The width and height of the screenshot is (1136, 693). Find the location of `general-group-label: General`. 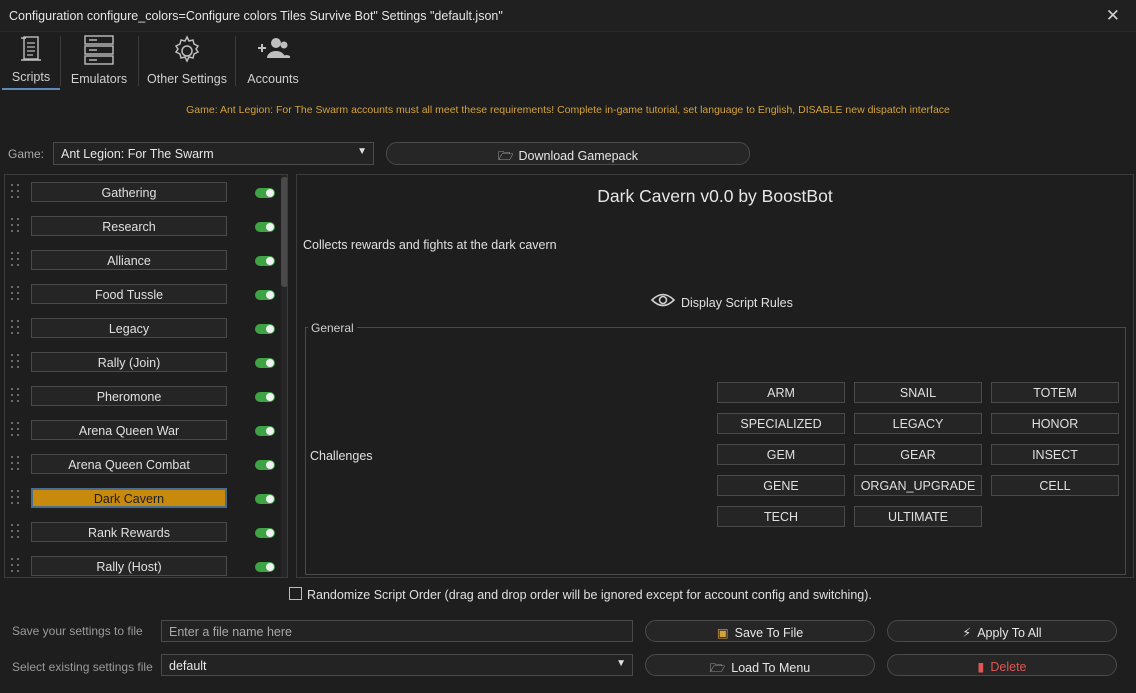

general-group-label: General is located at coordinates (332, 328).